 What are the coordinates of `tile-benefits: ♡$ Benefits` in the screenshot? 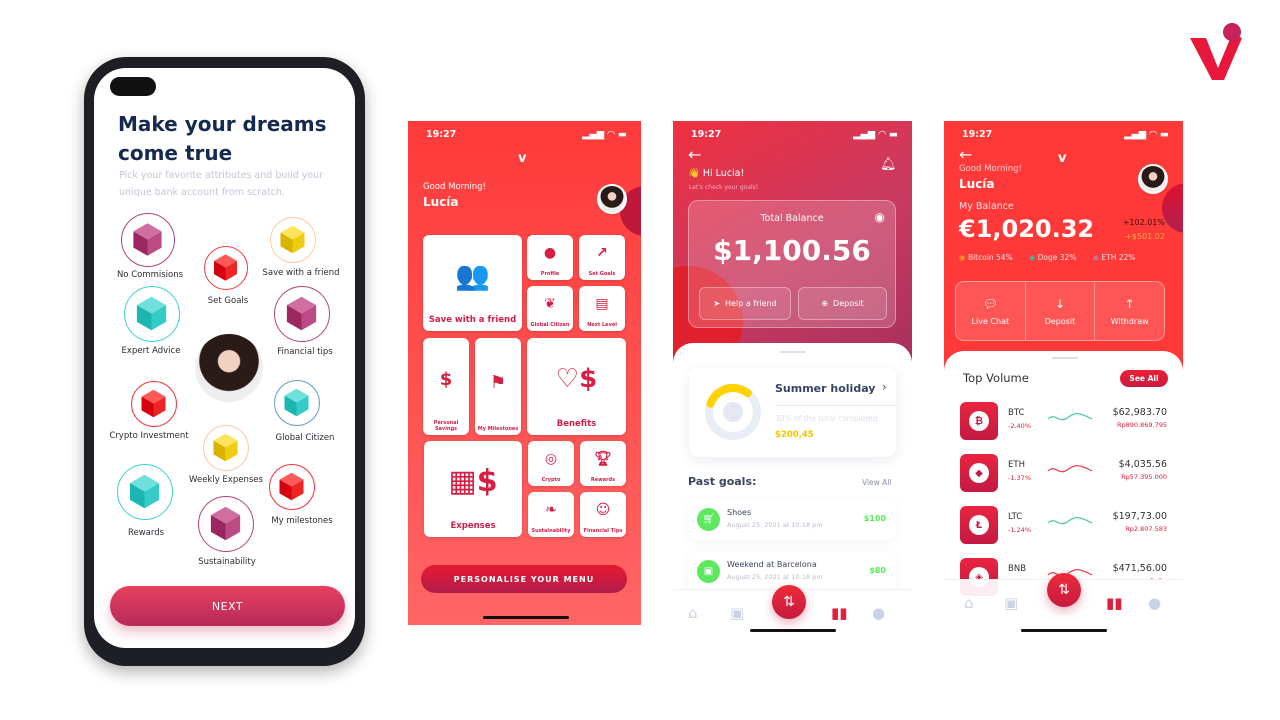 It's located at (576, 386).